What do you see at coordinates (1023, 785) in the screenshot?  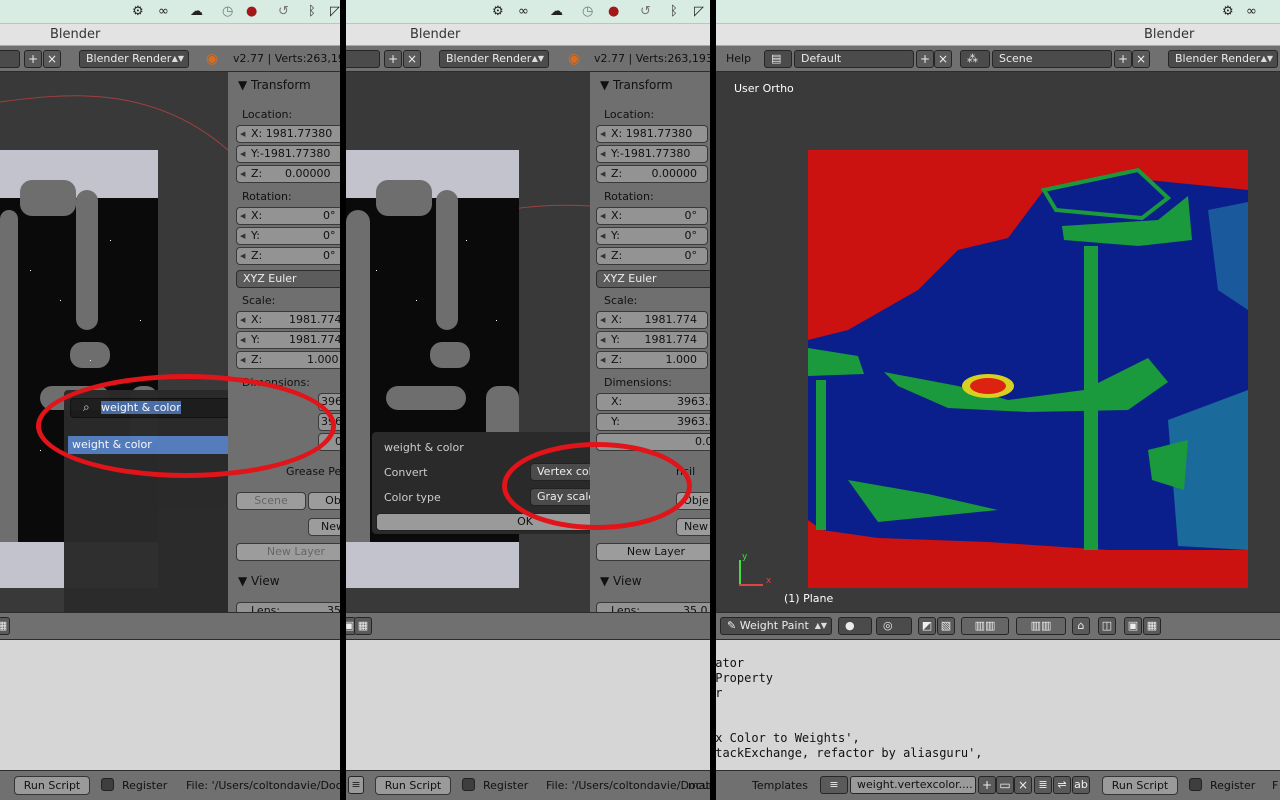 I see `unlink-text-button: ×` at bounding box center [1023, 785].